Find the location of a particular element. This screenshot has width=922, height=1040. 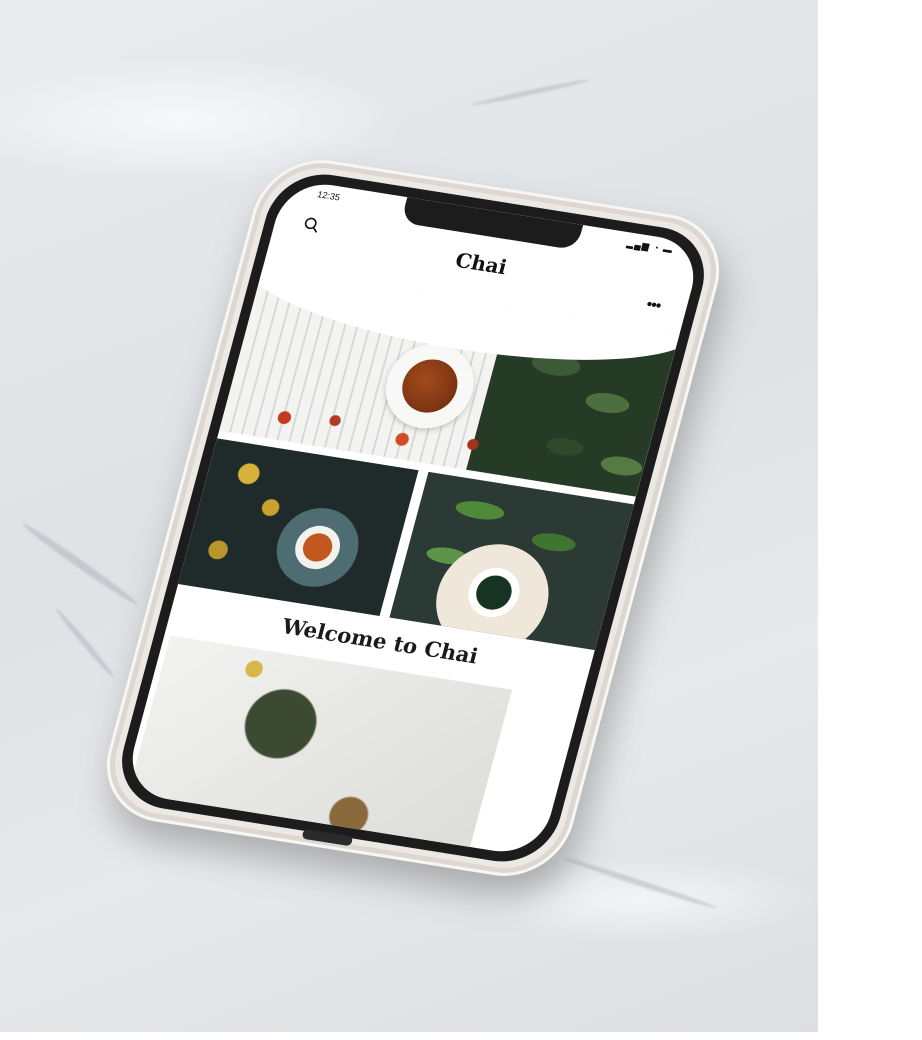

more-icon: ••• is located at coordinates (653, 306).